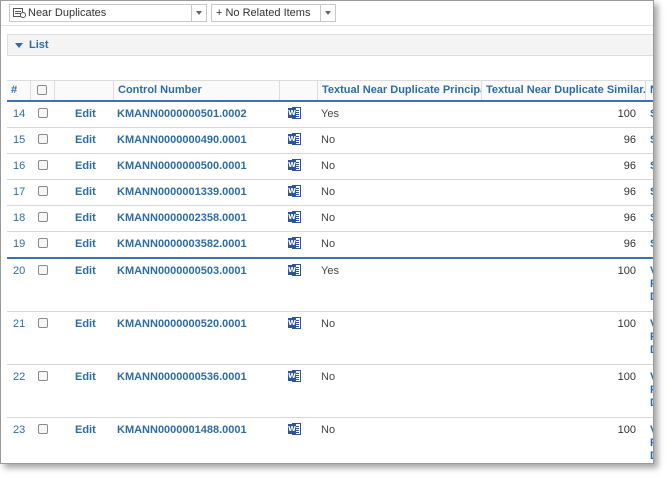  I want to click on list-section-header: List, so click(330, 45).